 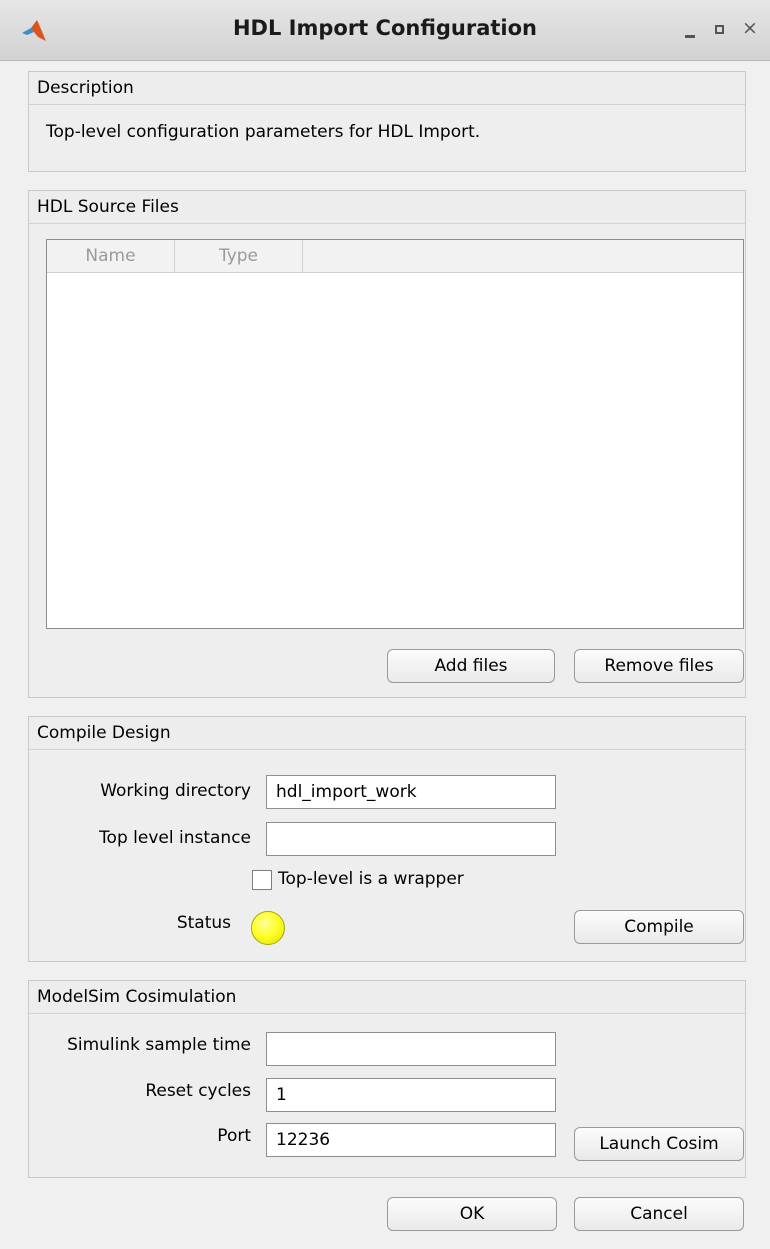 I want to click on column-header-name: Name, so click(x=111, y=256).